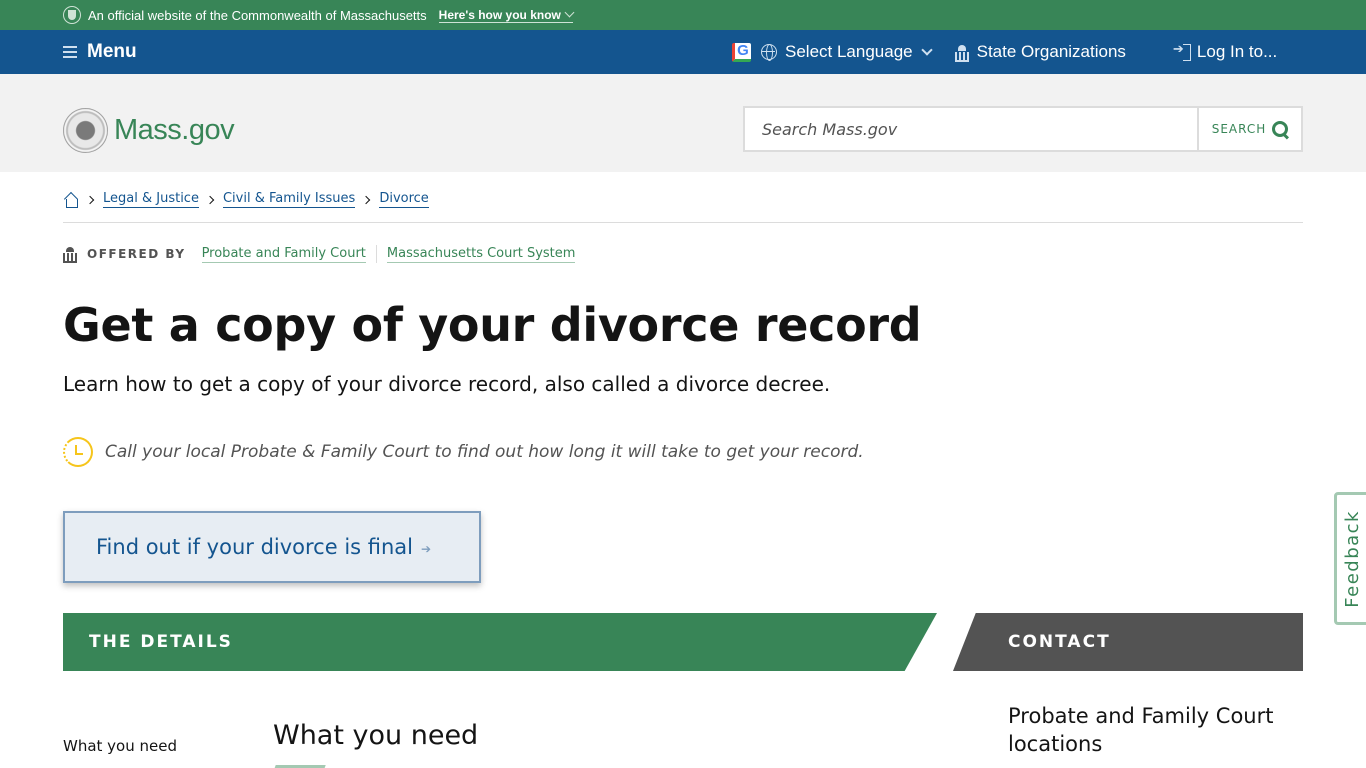  Describe the element at coordinates (161, 642) in the screenshot. I see `details-label: THE DETAILS` at that location.